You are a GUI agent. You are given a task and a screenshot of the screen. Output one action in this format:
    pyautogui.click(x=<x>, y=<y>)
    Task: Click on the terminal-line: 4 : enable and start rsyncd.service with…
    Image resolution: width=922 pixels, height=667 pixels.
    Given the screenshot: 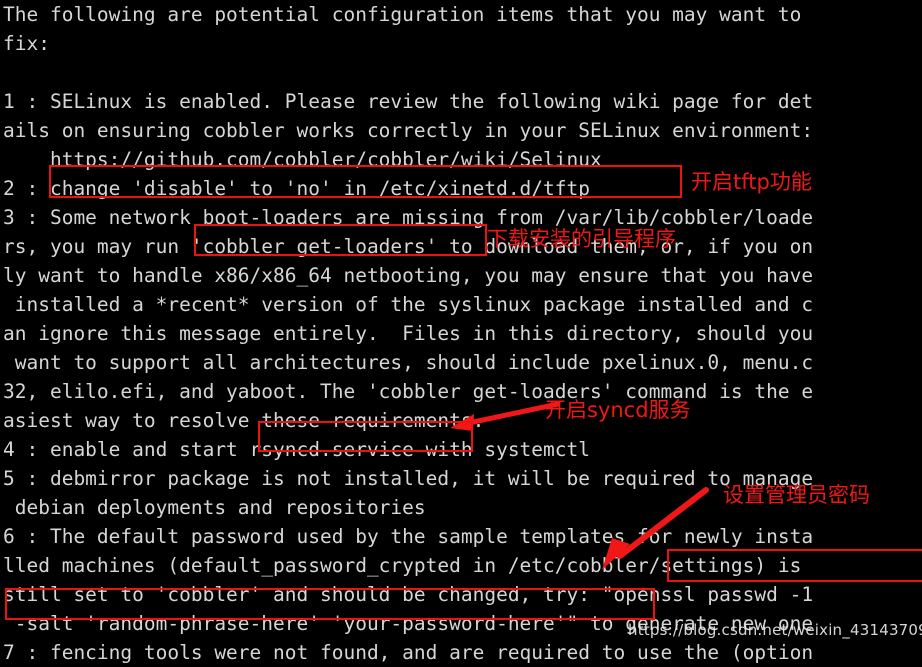 What is the action you would take?
    pyautogui.click(x=296, y=449)
    